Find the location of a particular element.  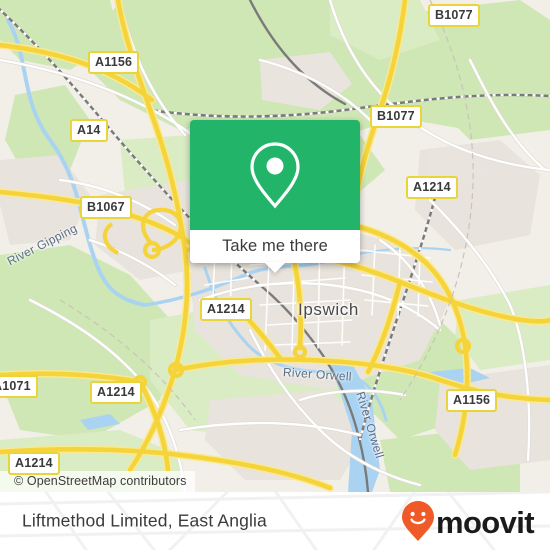

moovit-smiley-pin-icon is located at coordinates (417, 521).